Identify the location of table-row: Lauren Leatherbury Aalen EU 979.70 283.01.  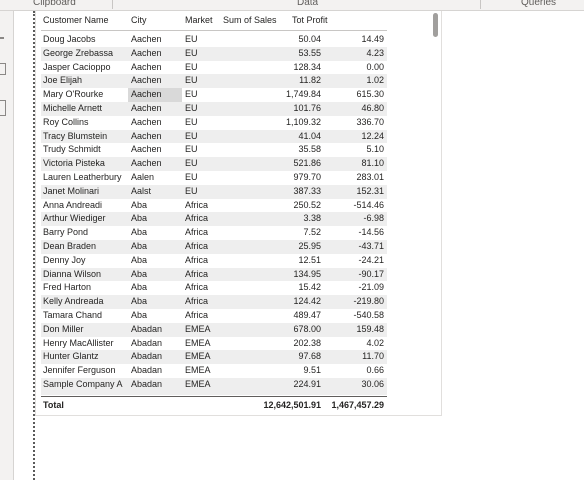
(214, 178).